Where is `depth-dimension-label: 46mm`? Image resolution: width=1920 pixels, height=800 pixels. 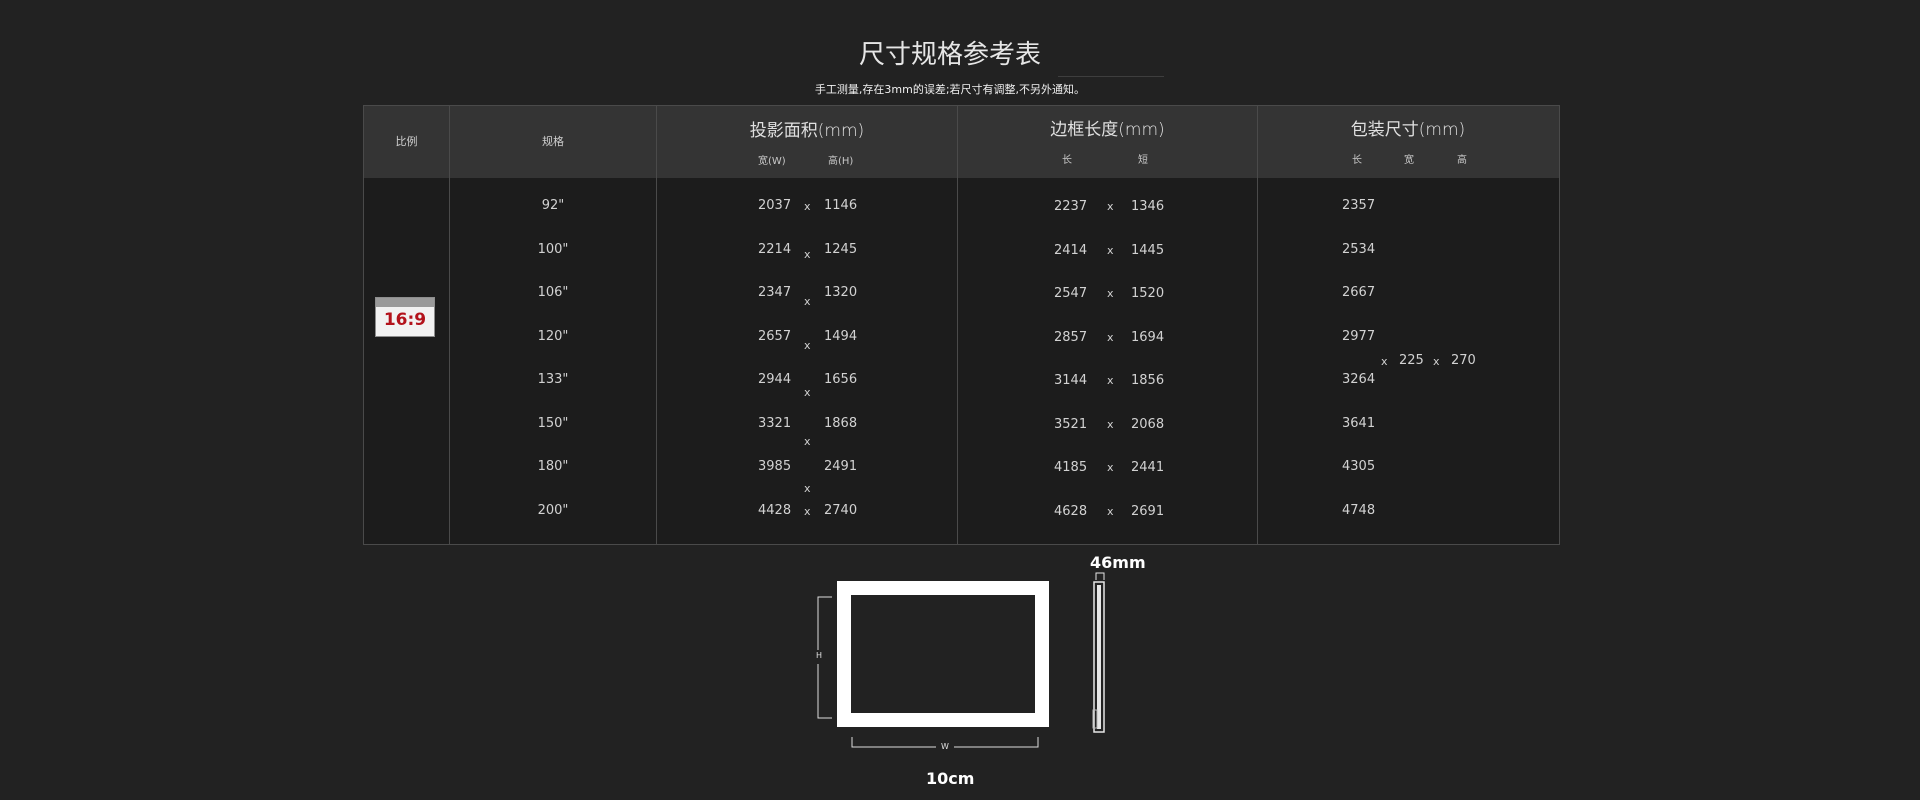 depth-dimension-label: 46mm is located at coordinates (1118, 562).